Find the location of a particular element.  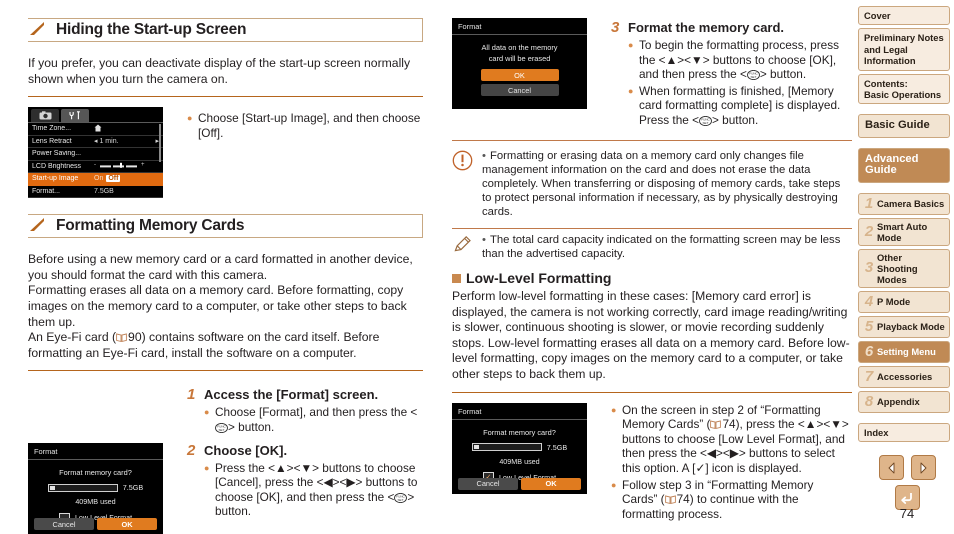

sidebar-item-playback-mode: 5 Playback Mode is located at coordinates (904, 326).